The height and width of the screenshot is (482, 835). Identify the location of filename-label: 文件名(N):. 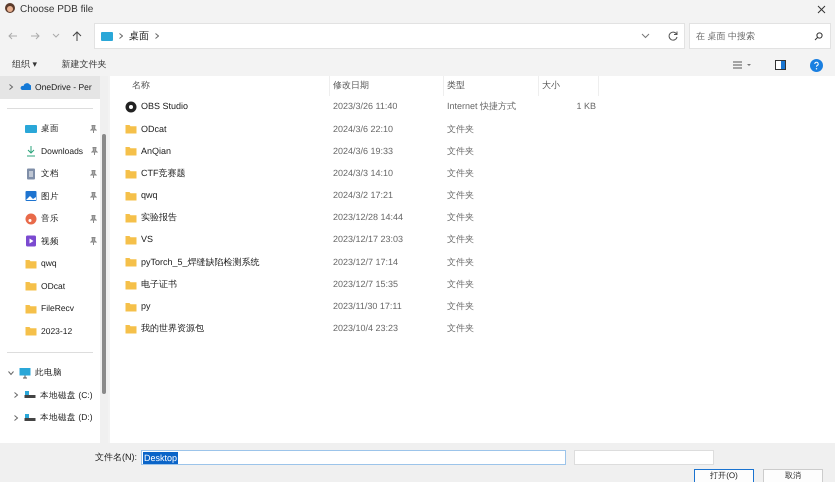
(116, 457).